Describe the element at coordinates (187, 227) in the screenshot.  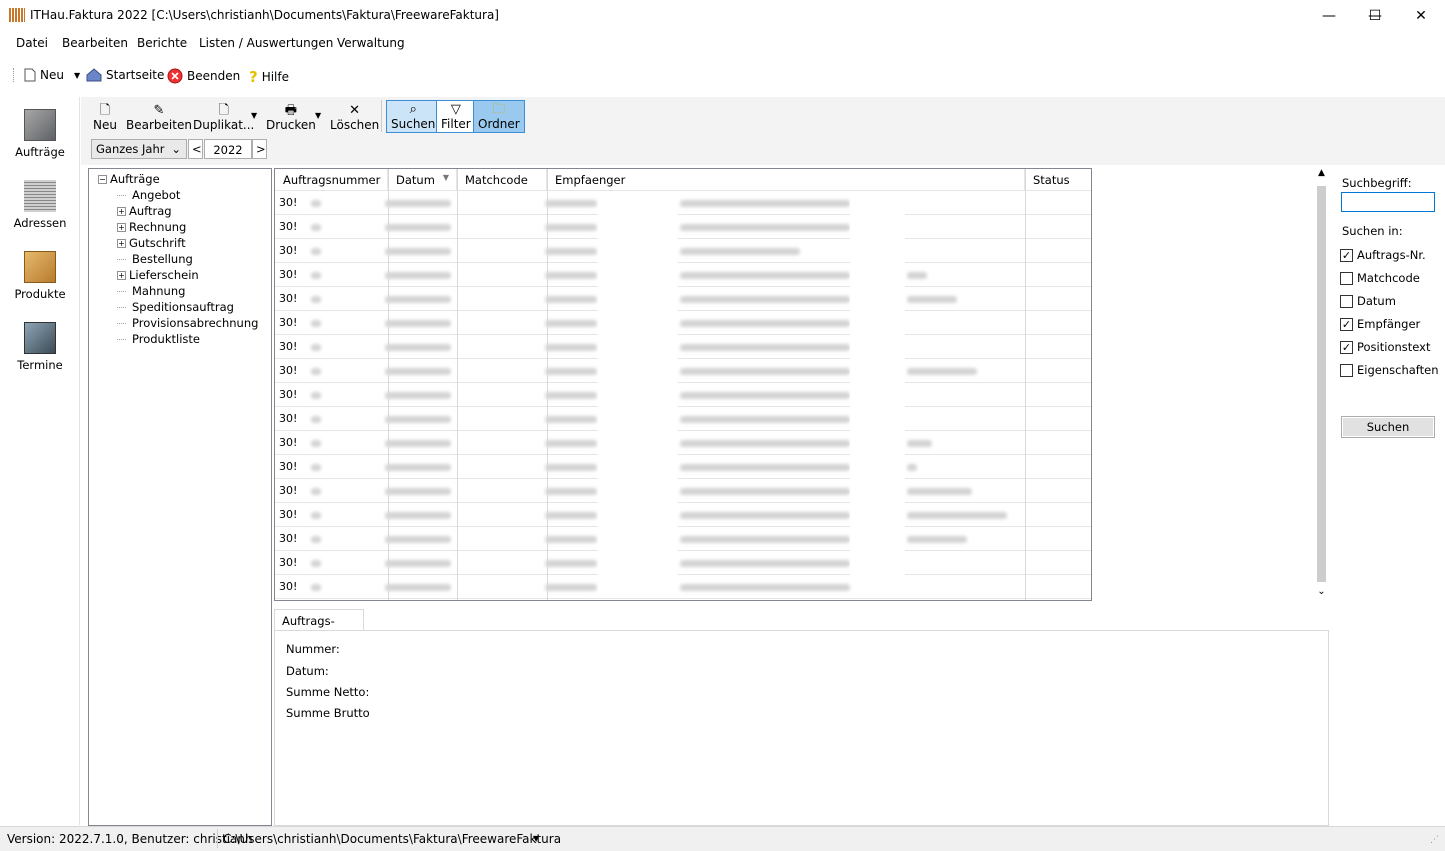
I see `tree-node: + Rechnung` at that location.